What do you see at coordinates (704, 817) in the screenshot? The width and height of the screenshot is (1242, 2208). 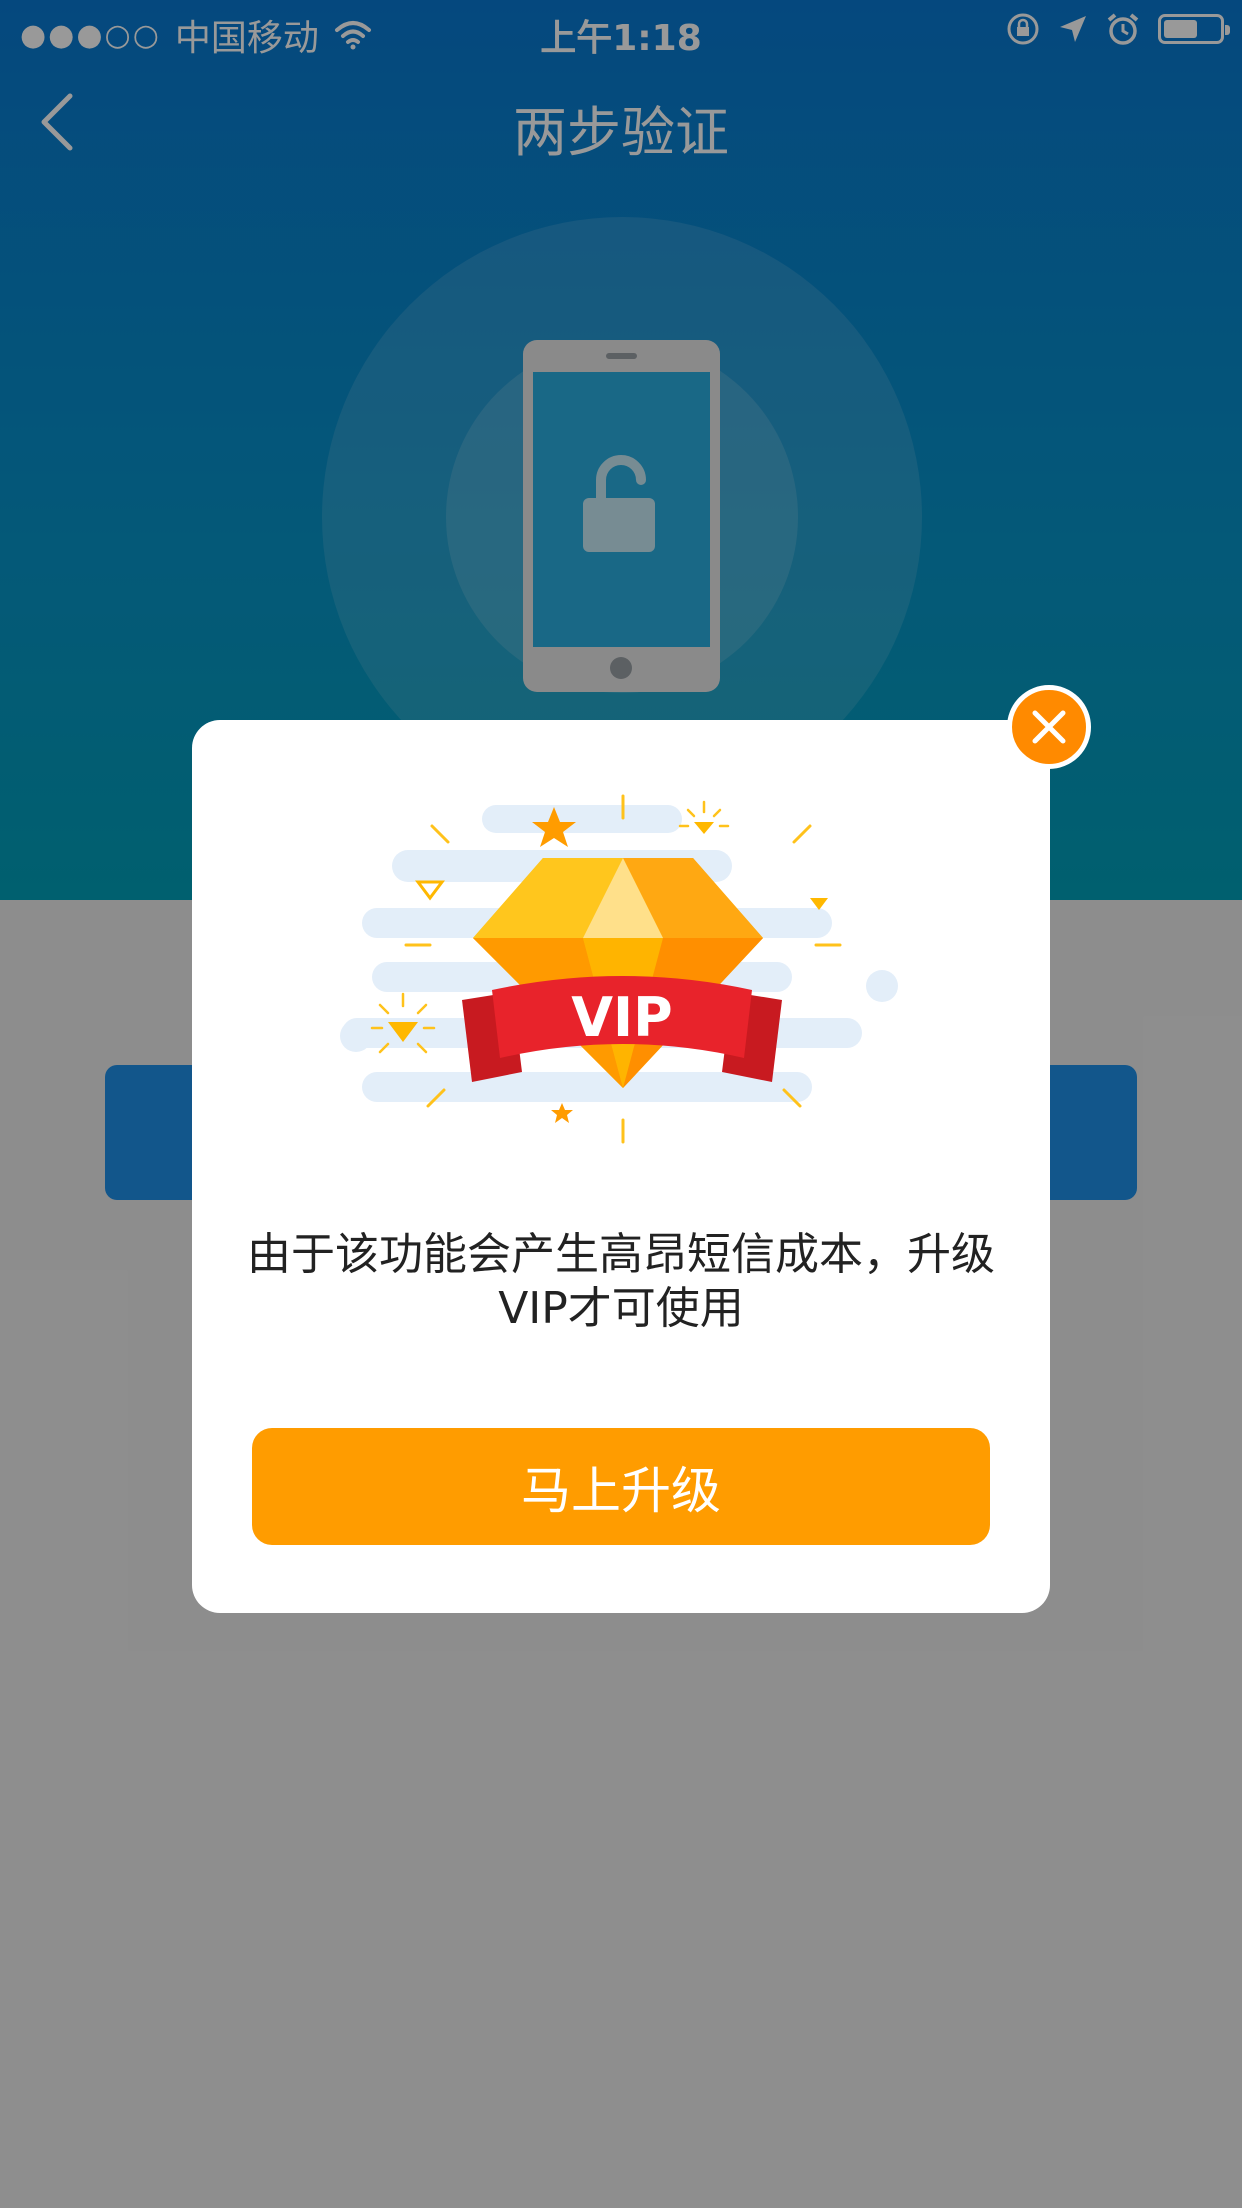 I see `sparkle-diamond-right` at bounding box center [704, 817].